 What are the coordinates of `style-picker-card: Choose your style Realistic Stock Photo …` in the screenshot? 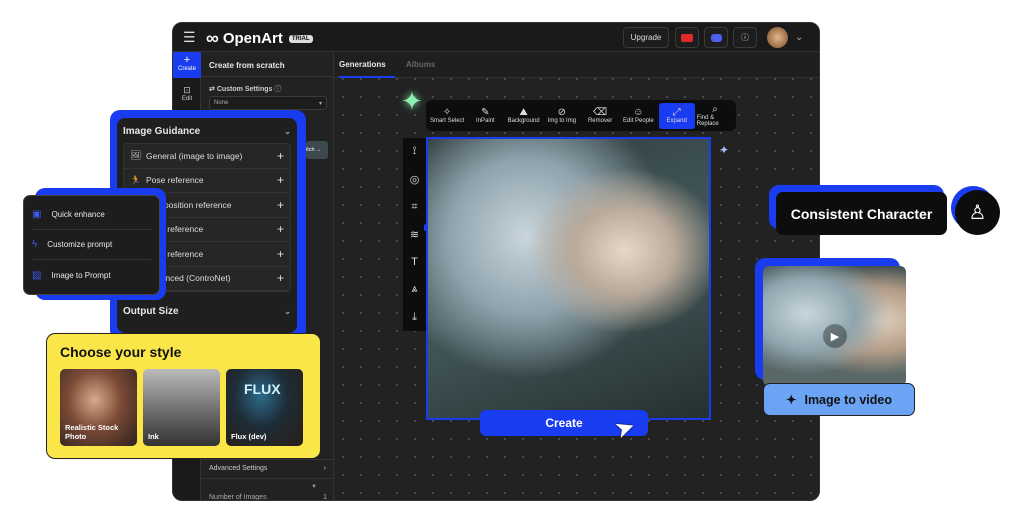 It's located at (183, 396).